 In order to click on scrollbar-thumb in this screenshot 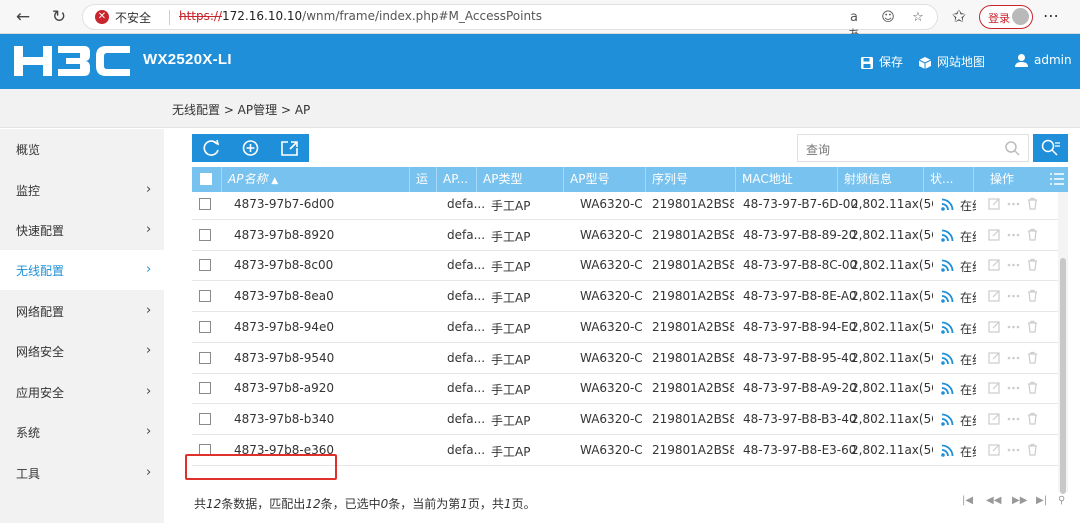, I will do `click(1063, 376)`.